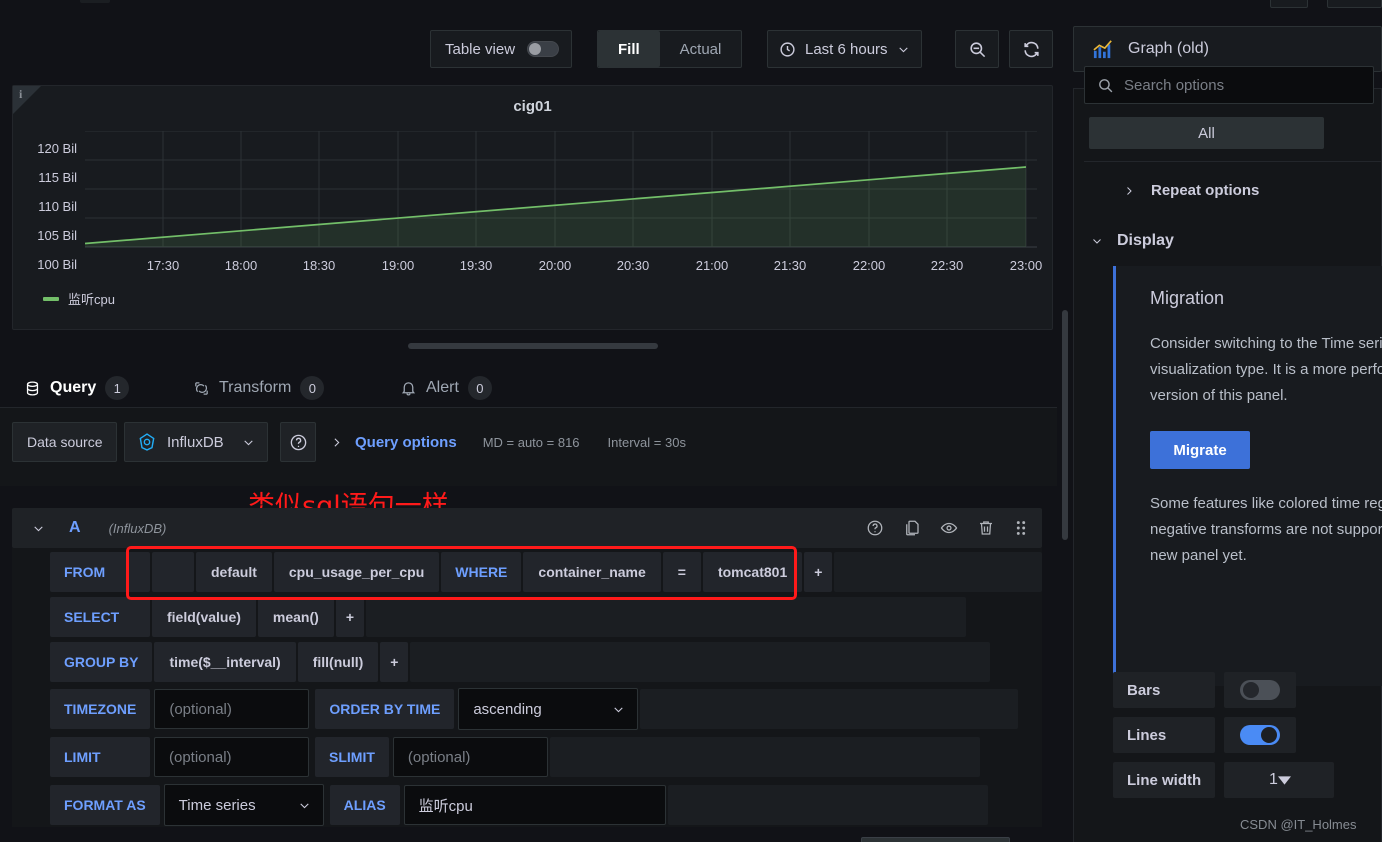  Describe the element at coordinates (201, 388) in the screenshot. I see `transform-icon` at that location.